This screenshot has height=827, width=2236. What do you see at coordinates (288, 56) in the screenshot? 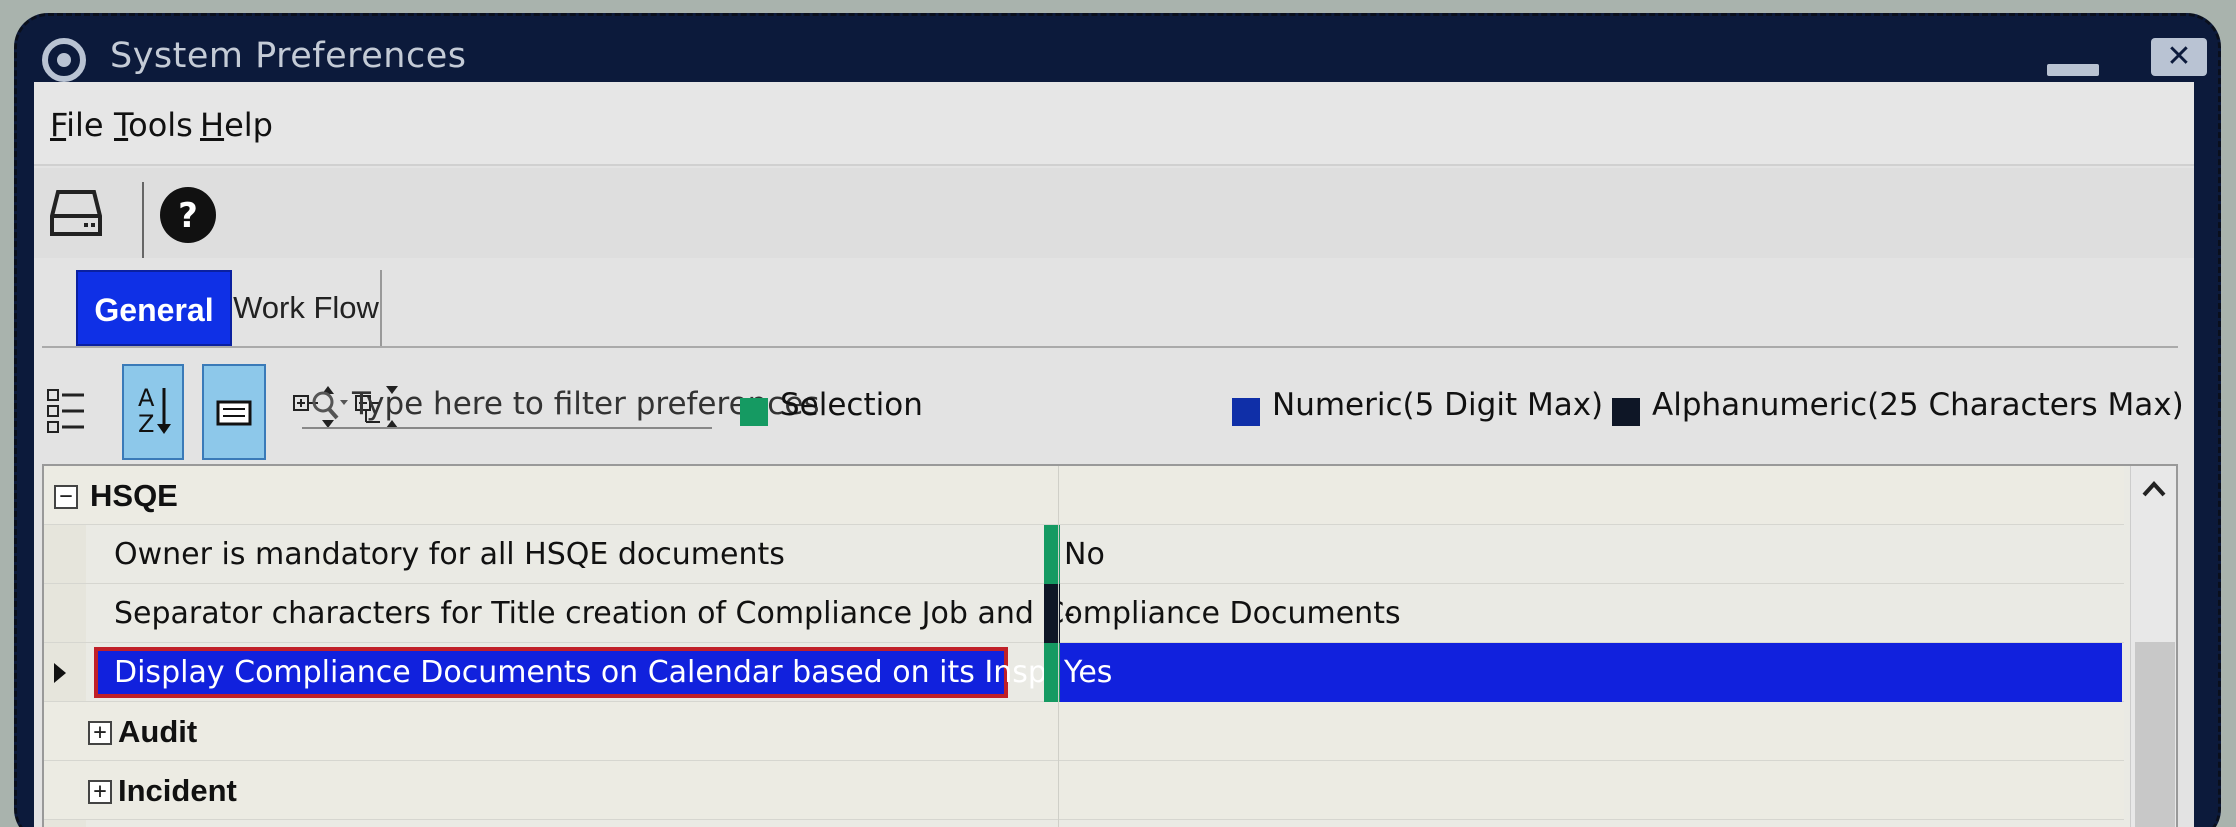
I see `window-title: System Preferences` at bounding box center [288, 56].